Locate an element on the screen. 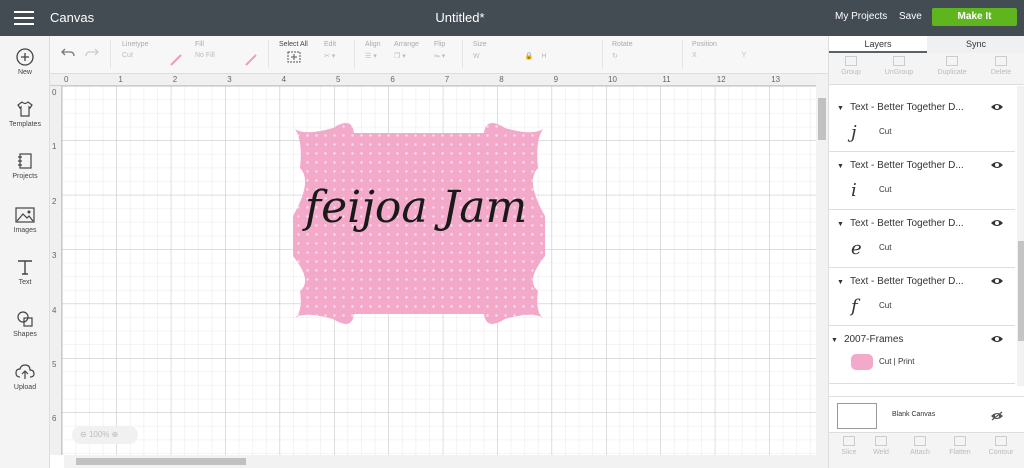  layer-tools: Group UnGroup Duplicate Delete is located at coordinates (926, 69).